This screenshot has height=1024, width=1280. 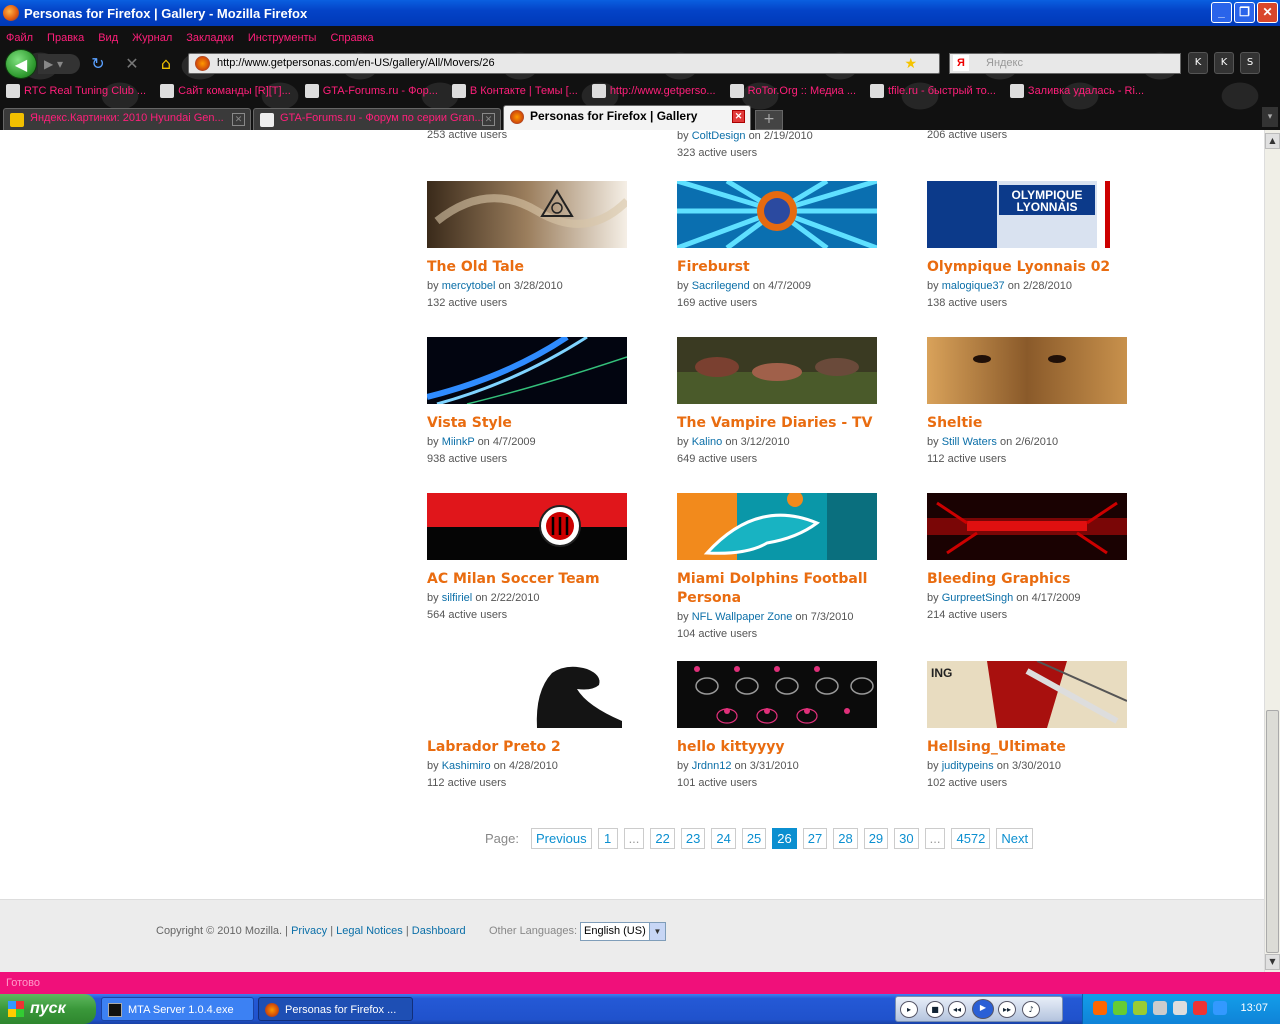 I want to click on volume-icon, so click(x=1220, y=1008).